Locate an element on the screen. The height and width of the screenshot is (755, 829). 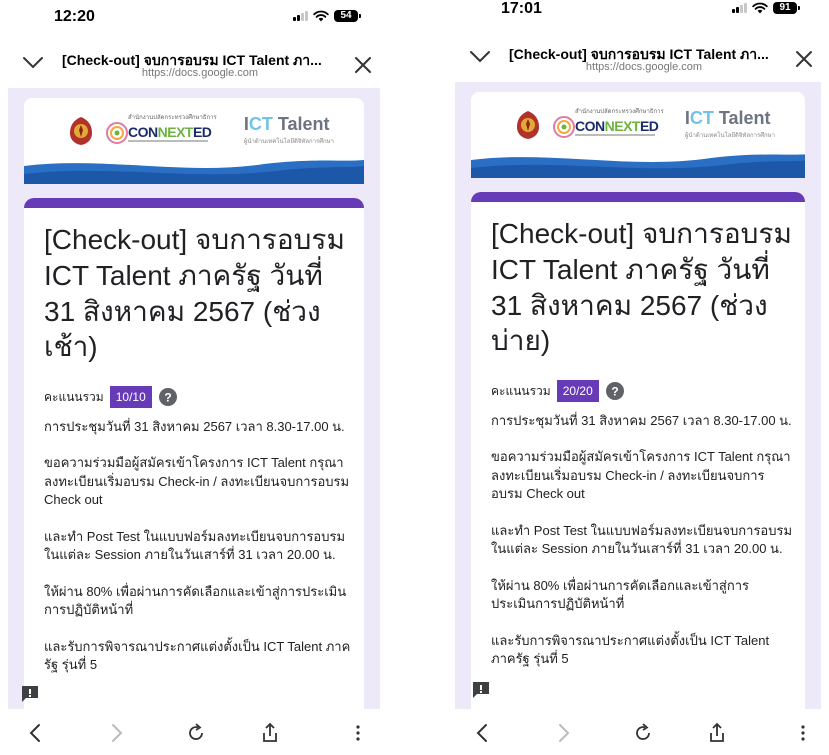
status-icons: 54 is located at coordinates (327, 16).